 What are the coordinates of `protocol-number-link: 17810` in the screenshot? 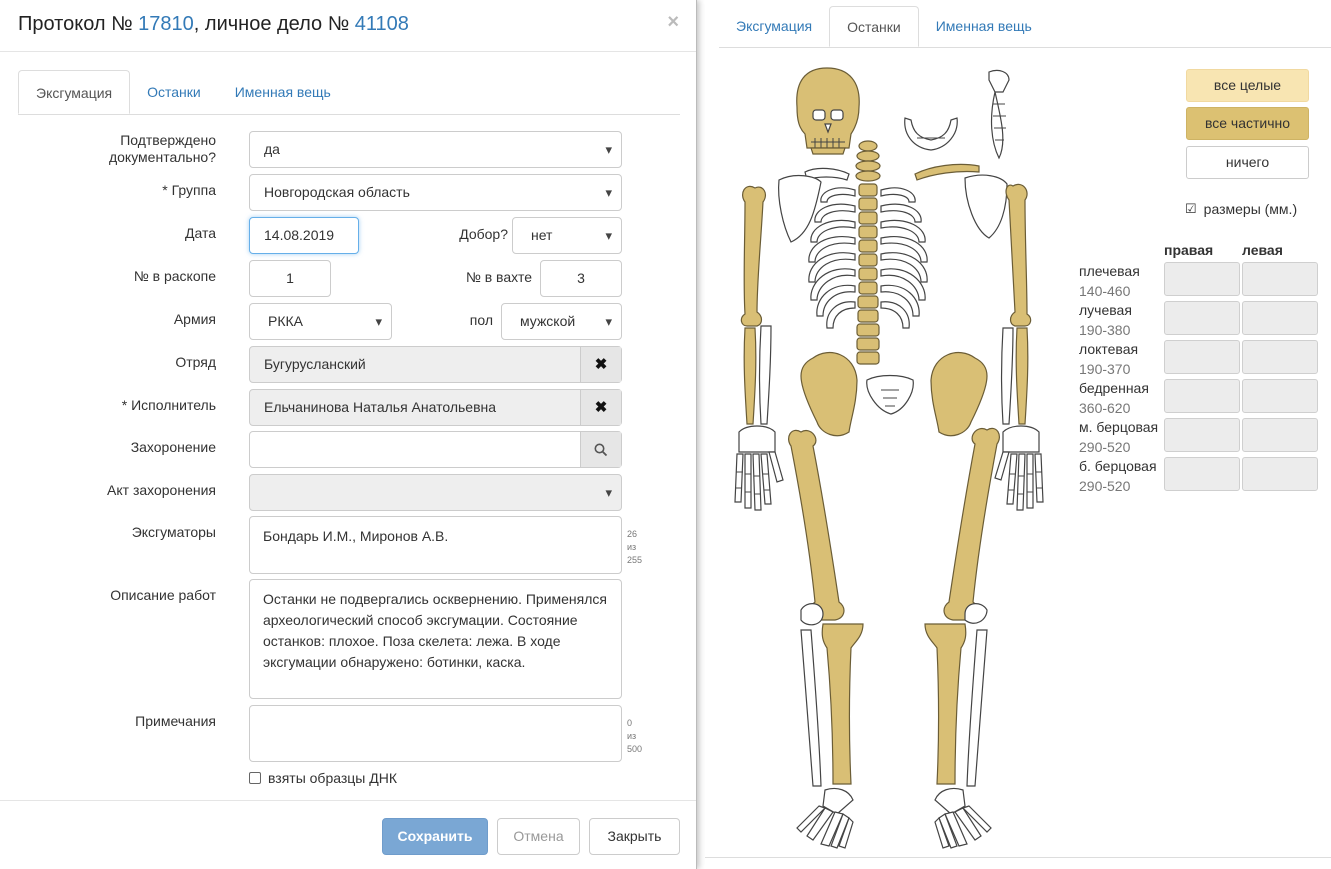 It's located at (166, 24).